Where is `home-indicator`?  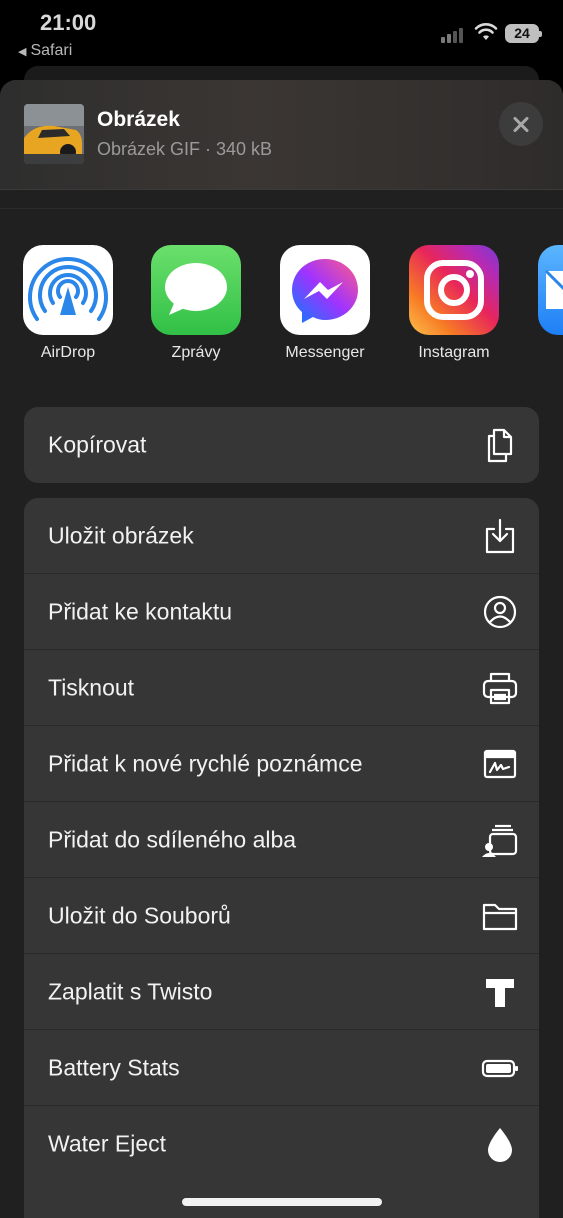 home-indicator is located at coordinates (282, 1202).